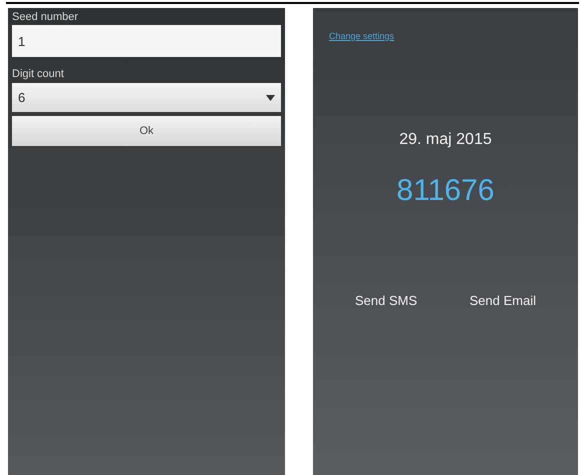 The width and height of the screenshot is (585, 475). What do you see at coordinates (386, 300) in the screenshot?
I see `send-action-button: Send SMS` at bounding box center [386, 300].